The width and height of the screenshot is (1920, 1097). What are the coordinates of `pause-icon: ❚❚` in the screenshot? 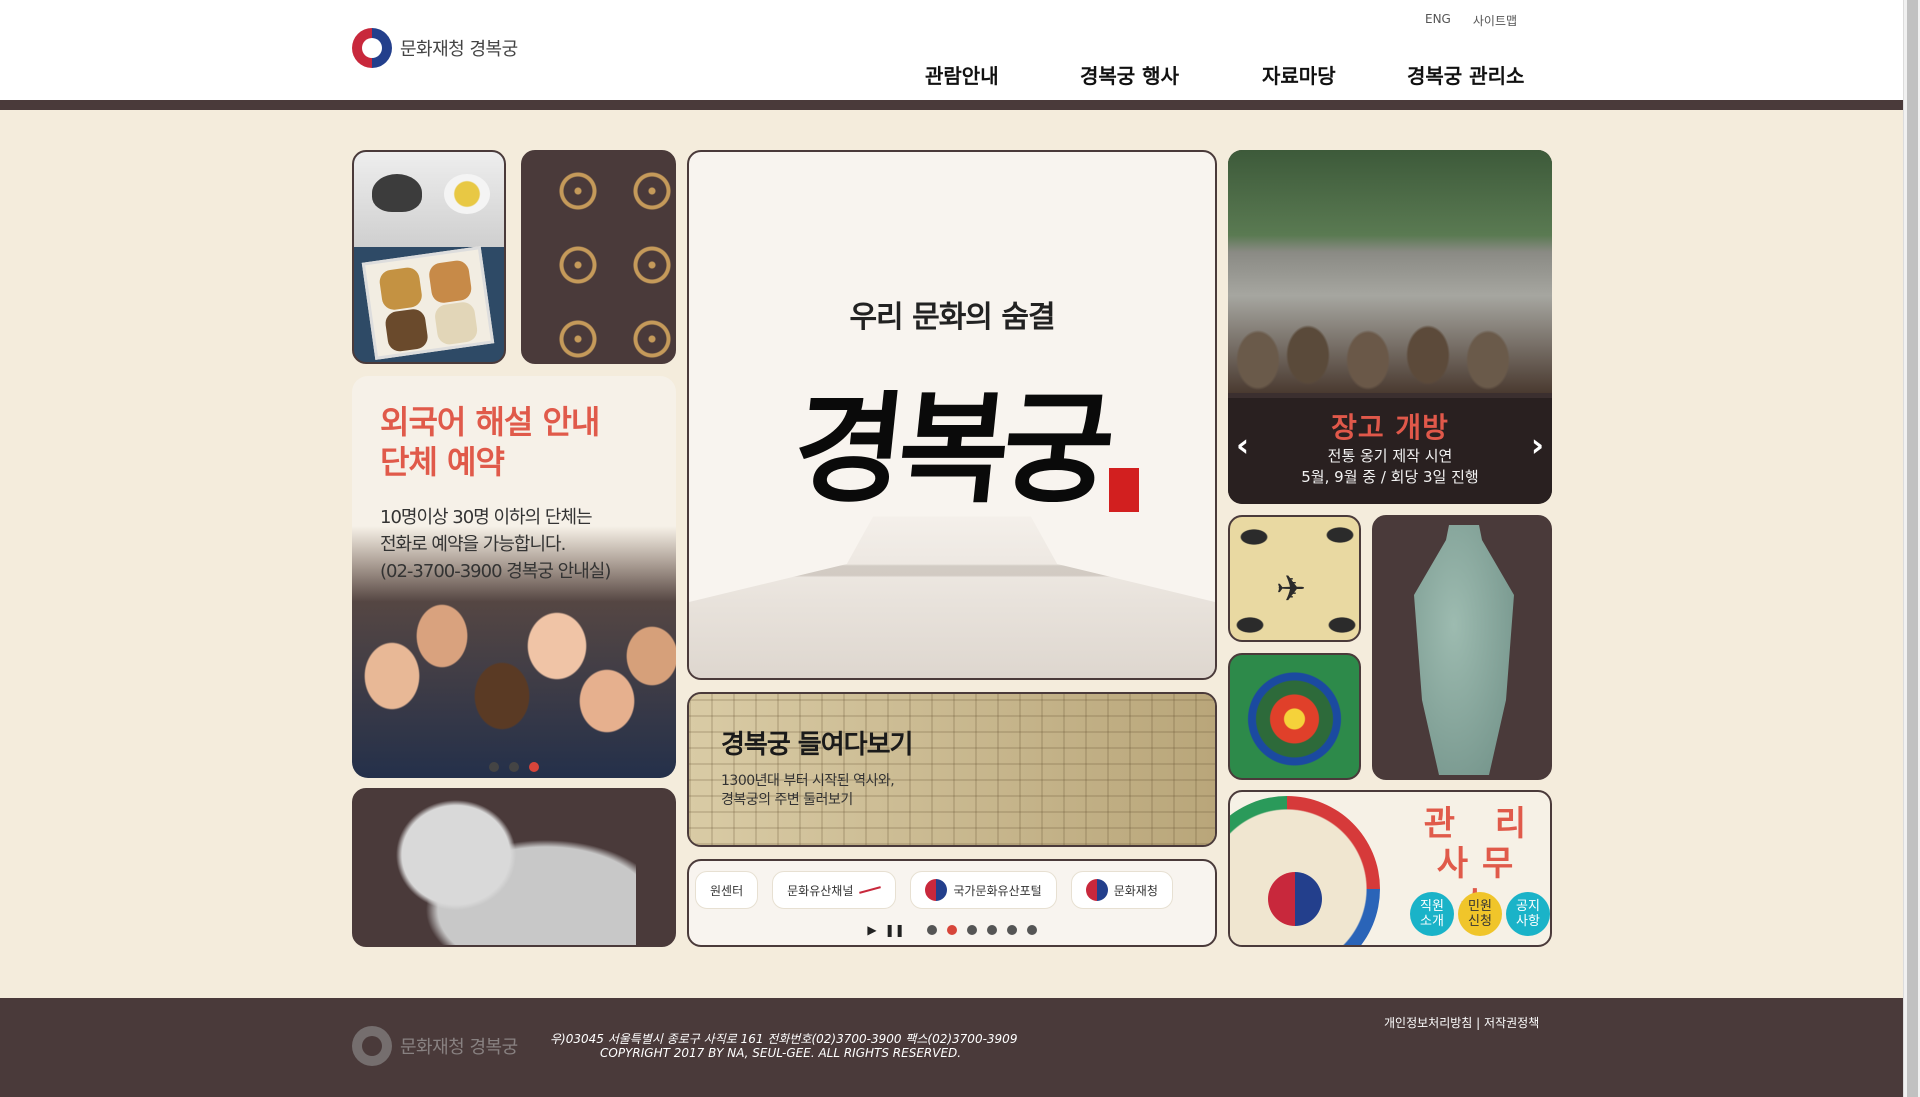 It's located at (895, 930).